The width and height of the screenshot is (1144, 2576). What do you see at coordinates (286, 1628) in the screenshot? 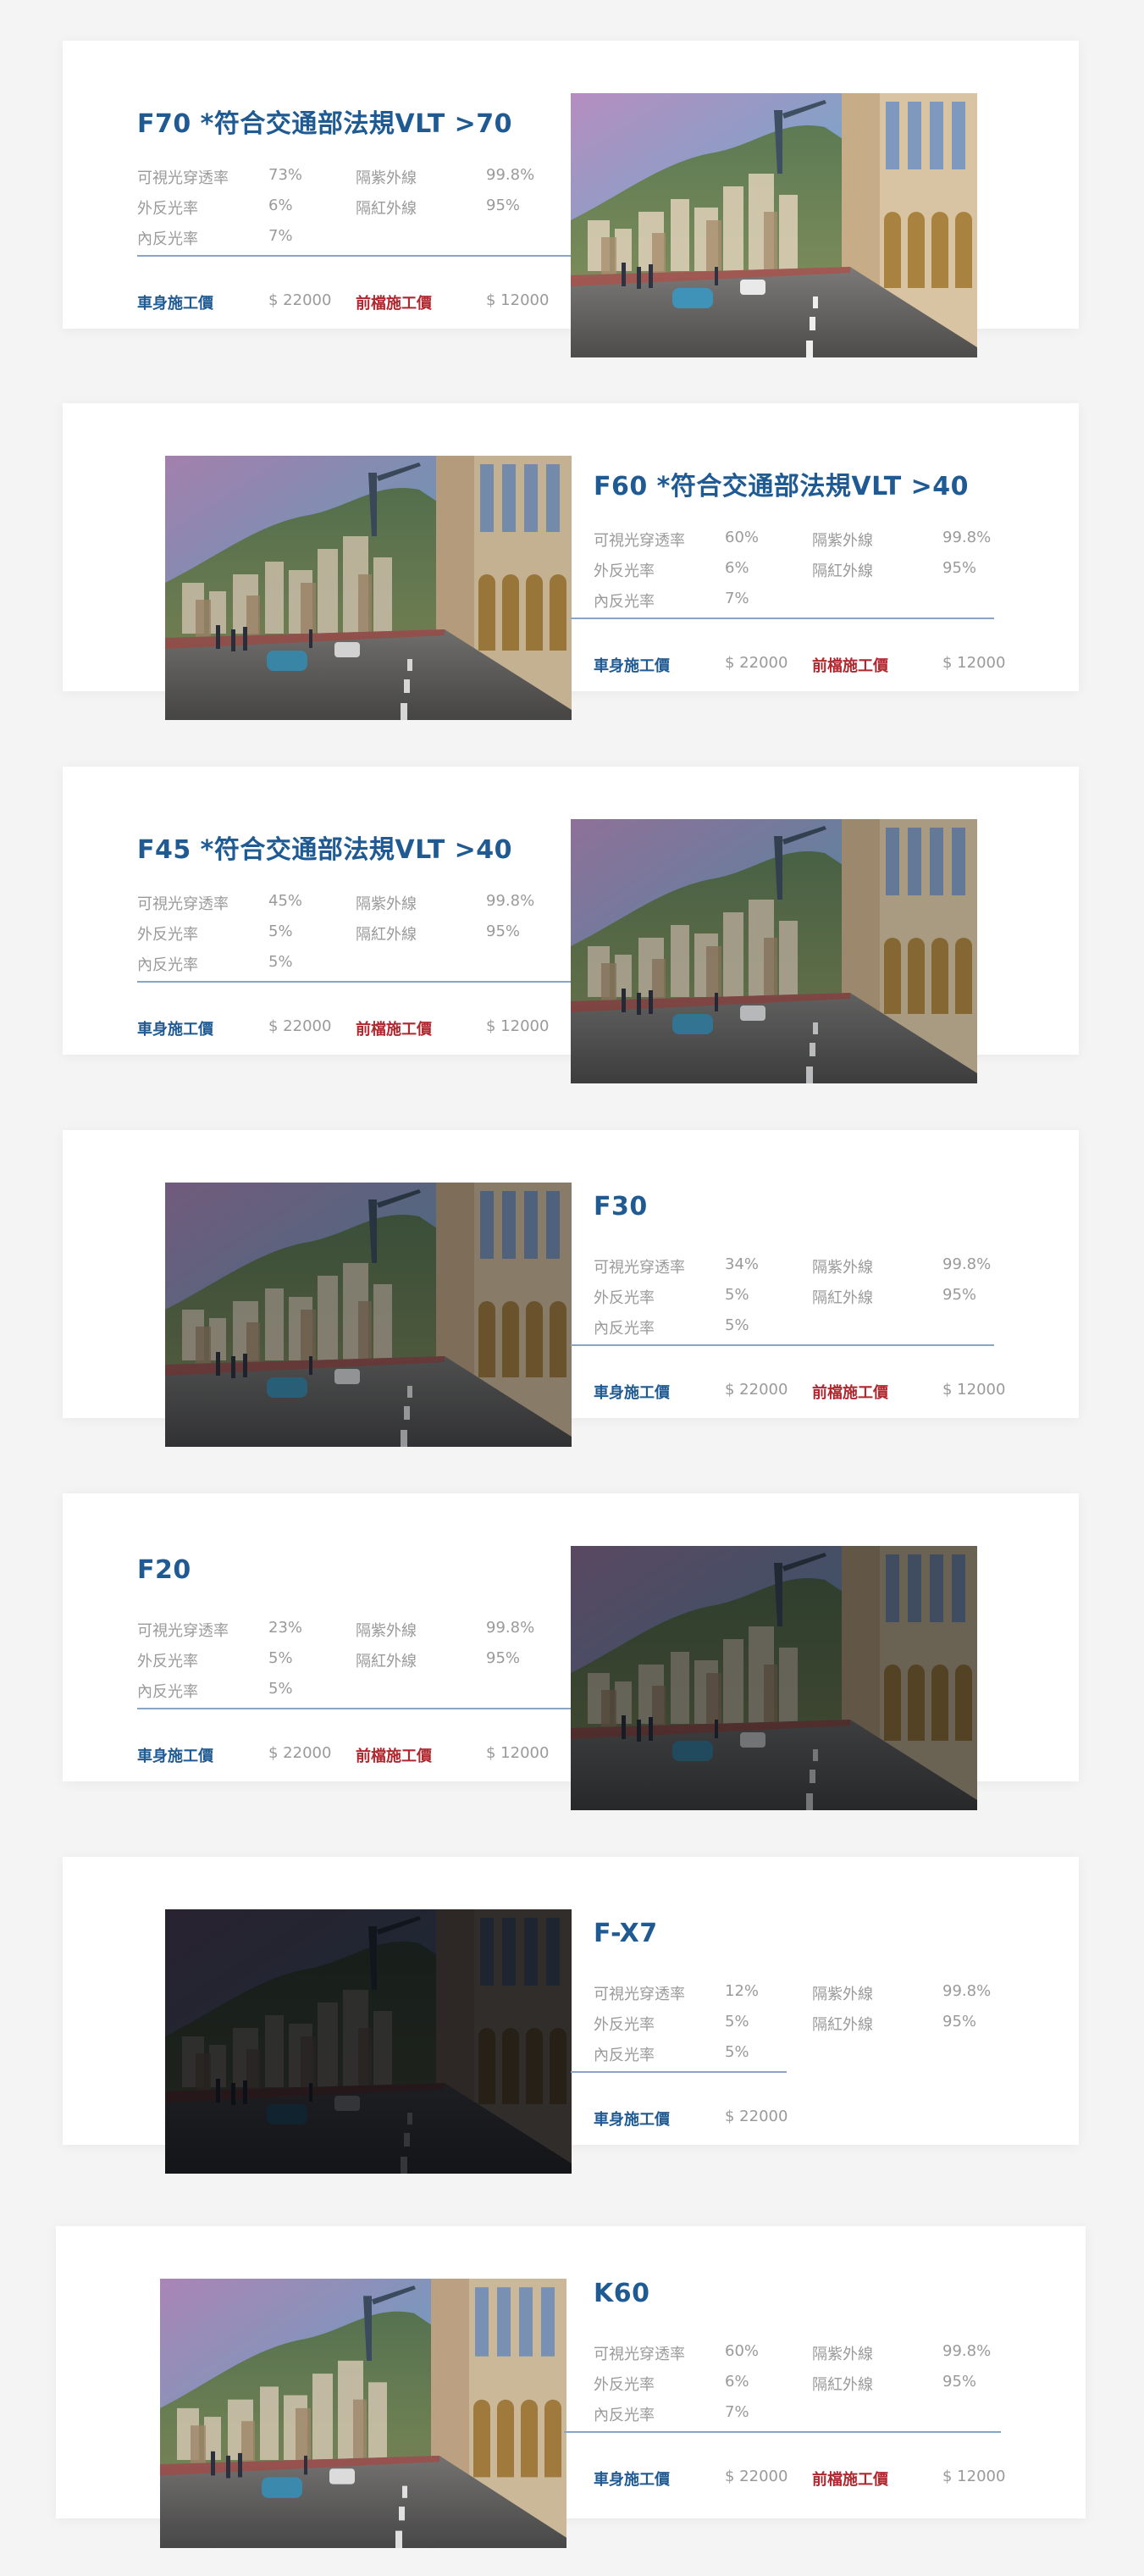
I see `spec-value: 23%` at bounding box center [286, 1628].